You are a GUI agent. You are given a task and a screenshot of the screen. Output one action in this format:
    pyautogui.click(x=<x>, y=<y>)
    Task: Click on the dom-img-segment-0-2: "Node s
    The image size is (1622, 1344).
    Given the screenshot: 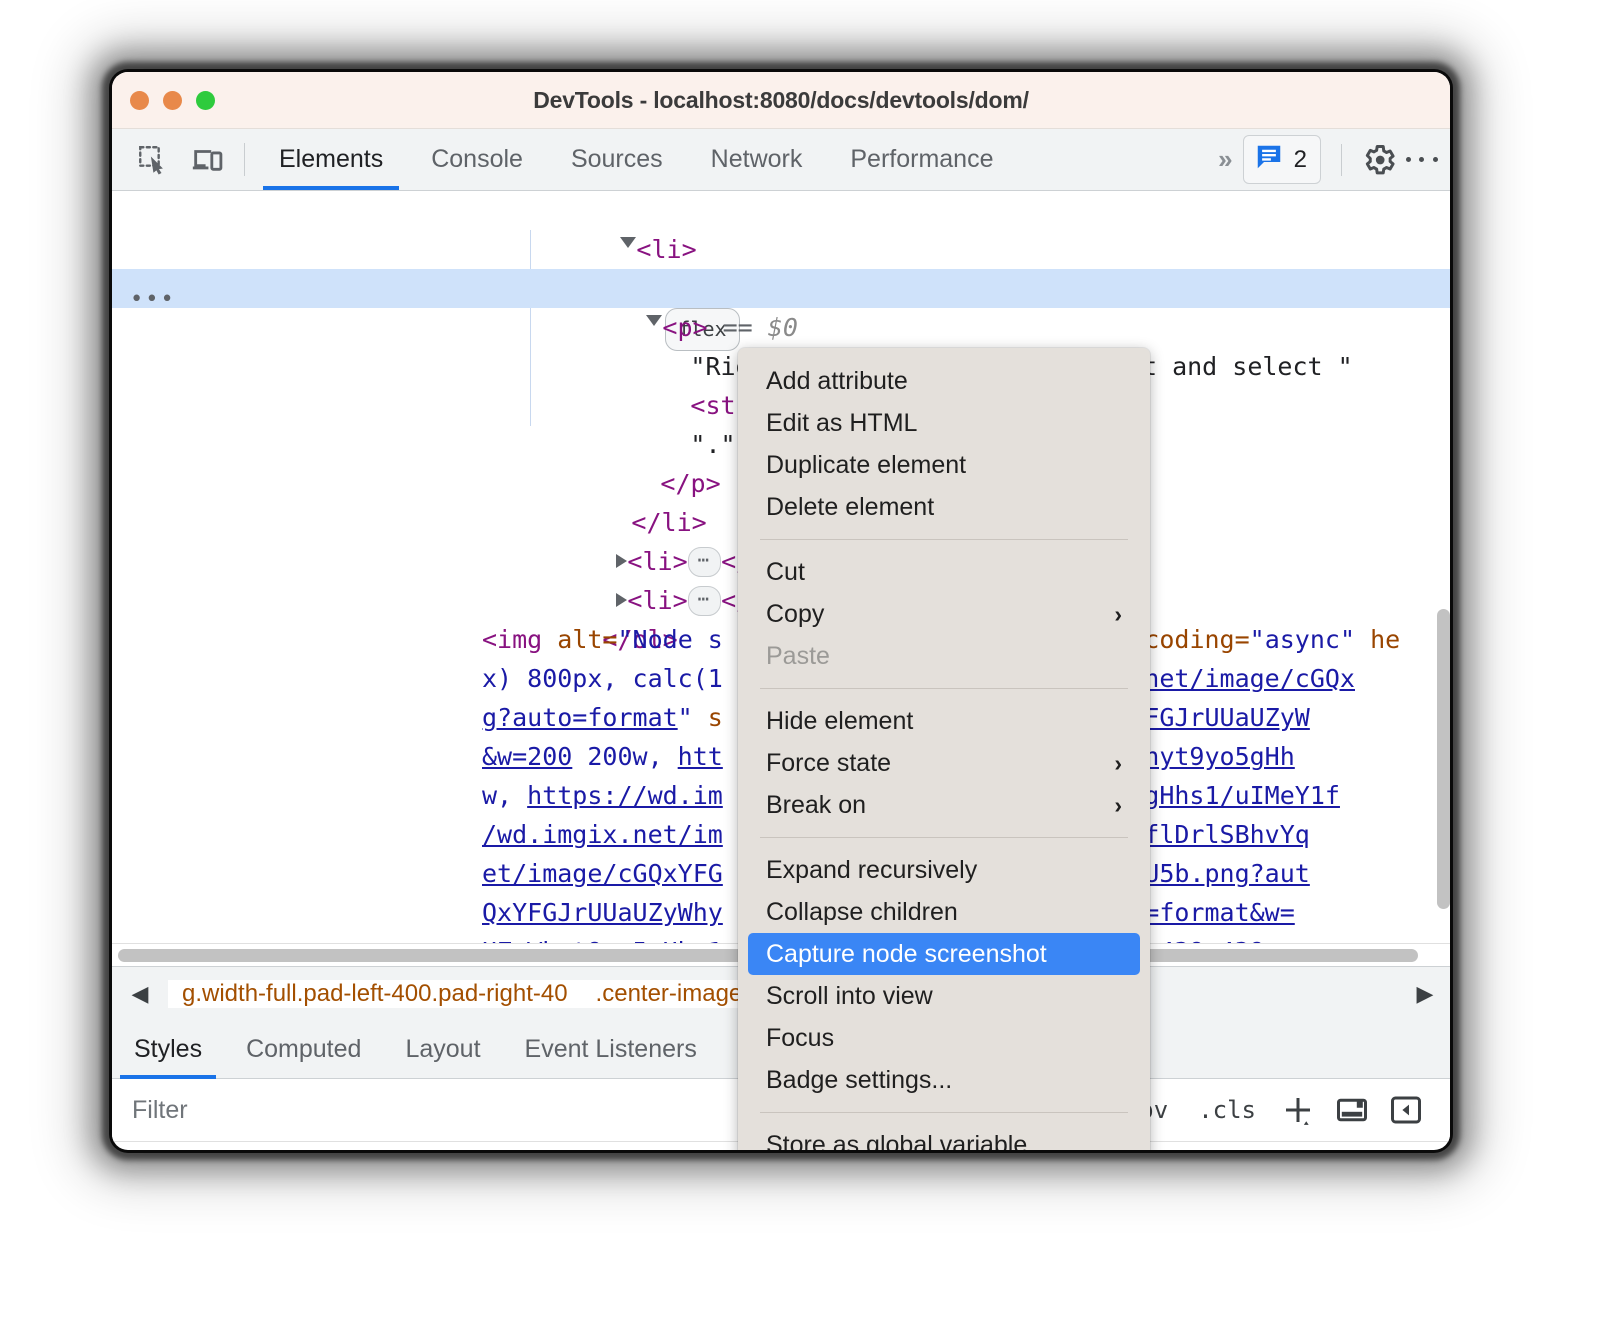 What is the action you would take?
    pyautogui.click(x=670, y=639)
    